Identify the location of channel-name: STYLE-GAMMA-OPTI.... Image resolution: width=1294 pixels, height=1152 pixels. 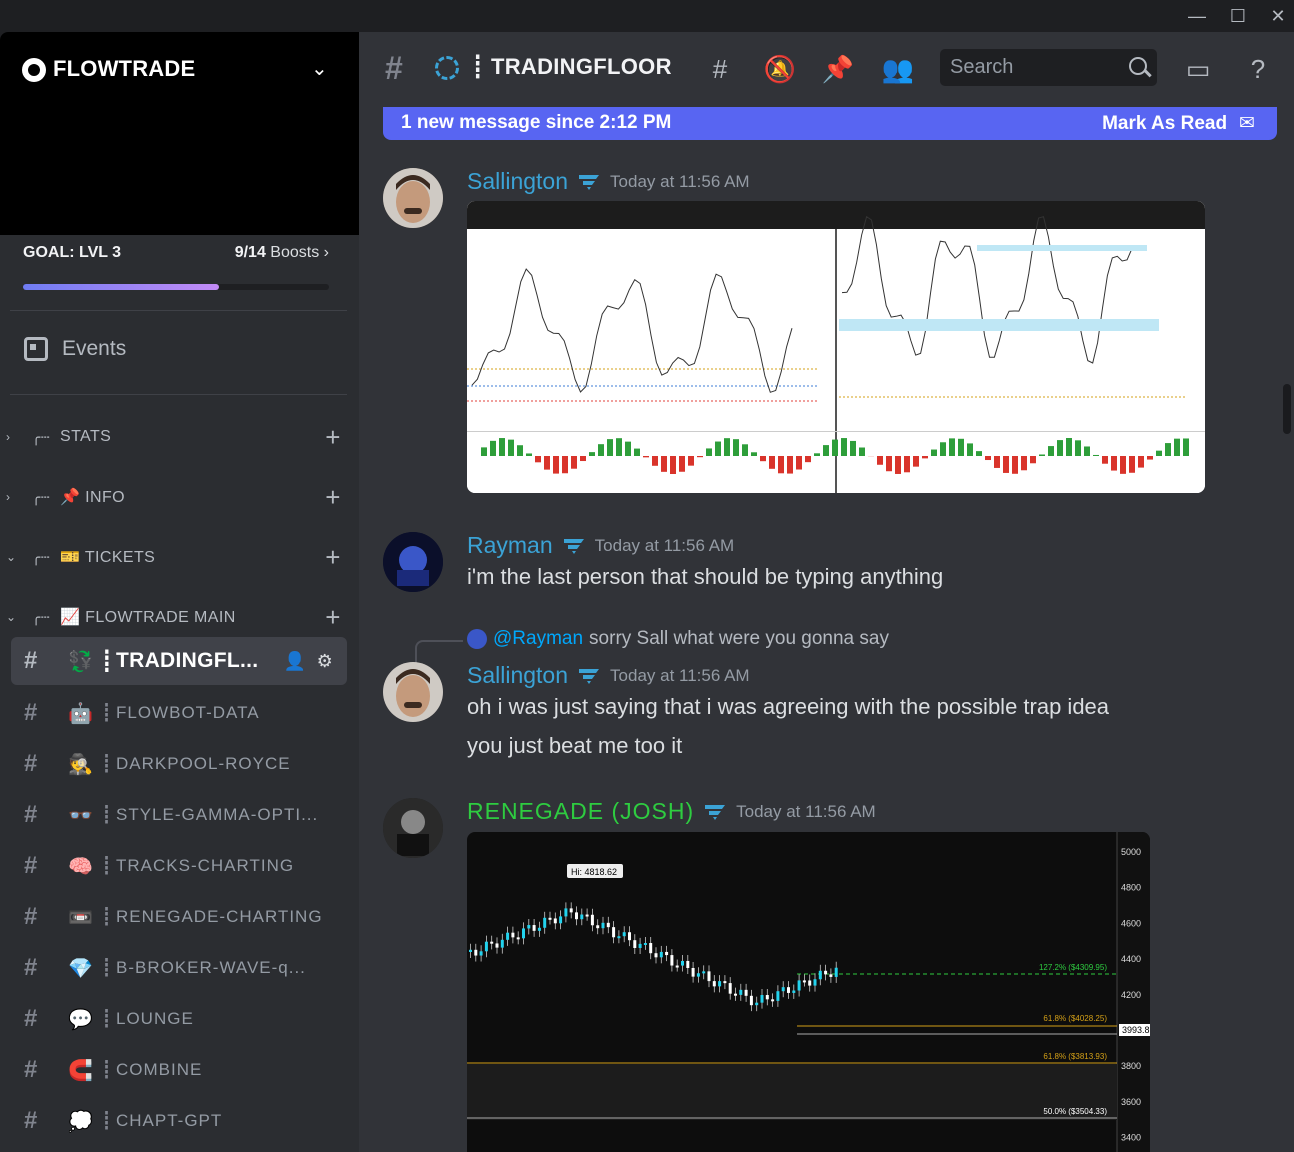
(217, 814).